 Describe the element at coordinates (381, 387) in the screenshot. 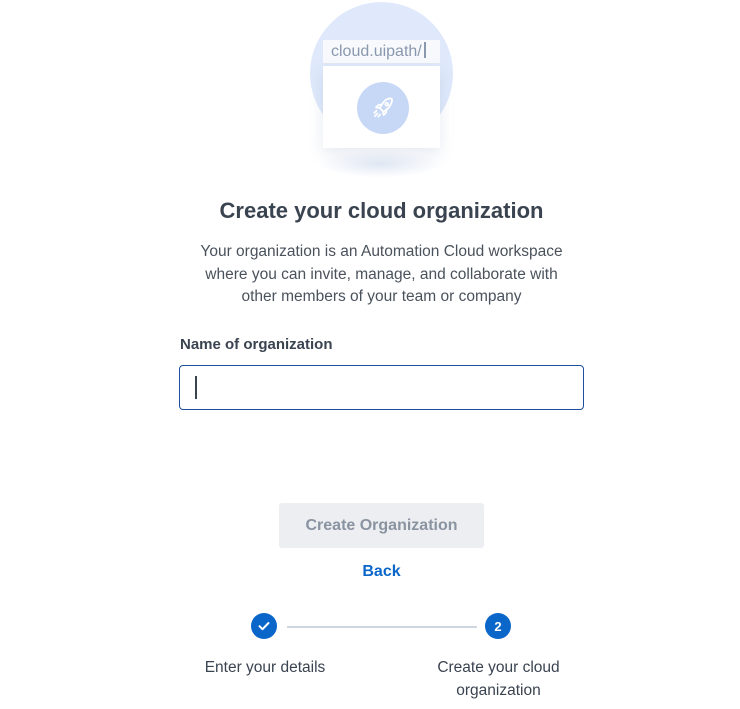

I see `org-name-input` at that location.